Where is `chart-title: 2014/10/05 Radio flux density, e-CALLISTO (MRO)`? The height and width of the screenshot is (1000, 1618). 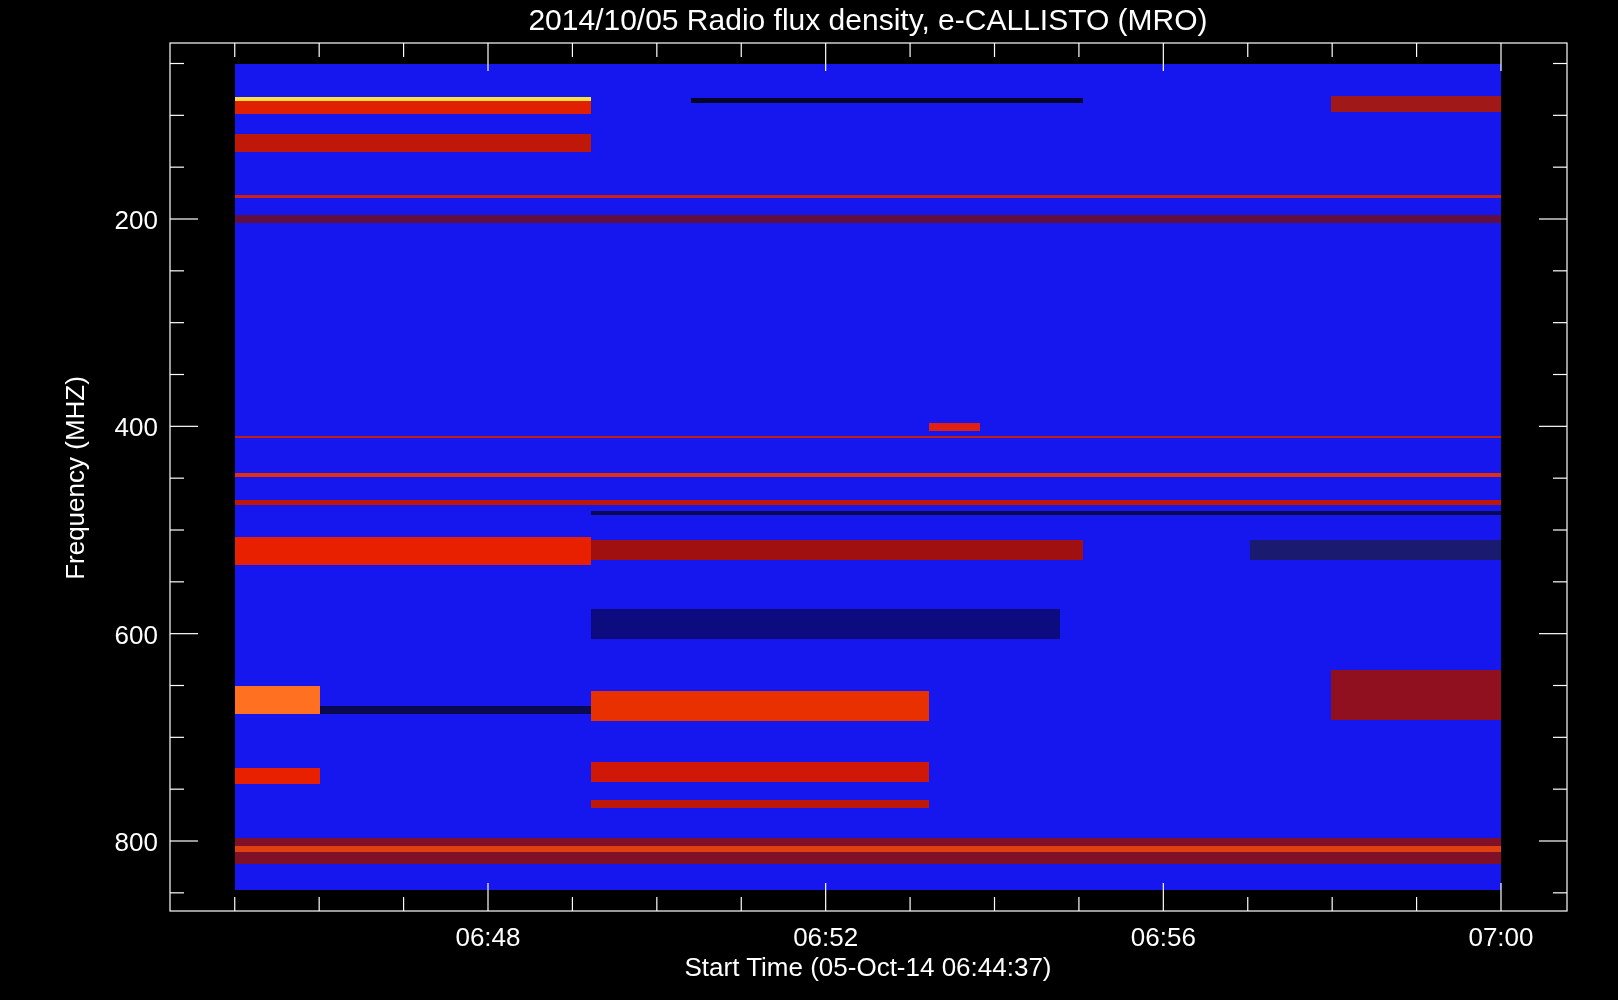 chart-title: 2014/10/05 Radio flux density, e-CALLISTO (MRO) is located at coordinates (868, 19).